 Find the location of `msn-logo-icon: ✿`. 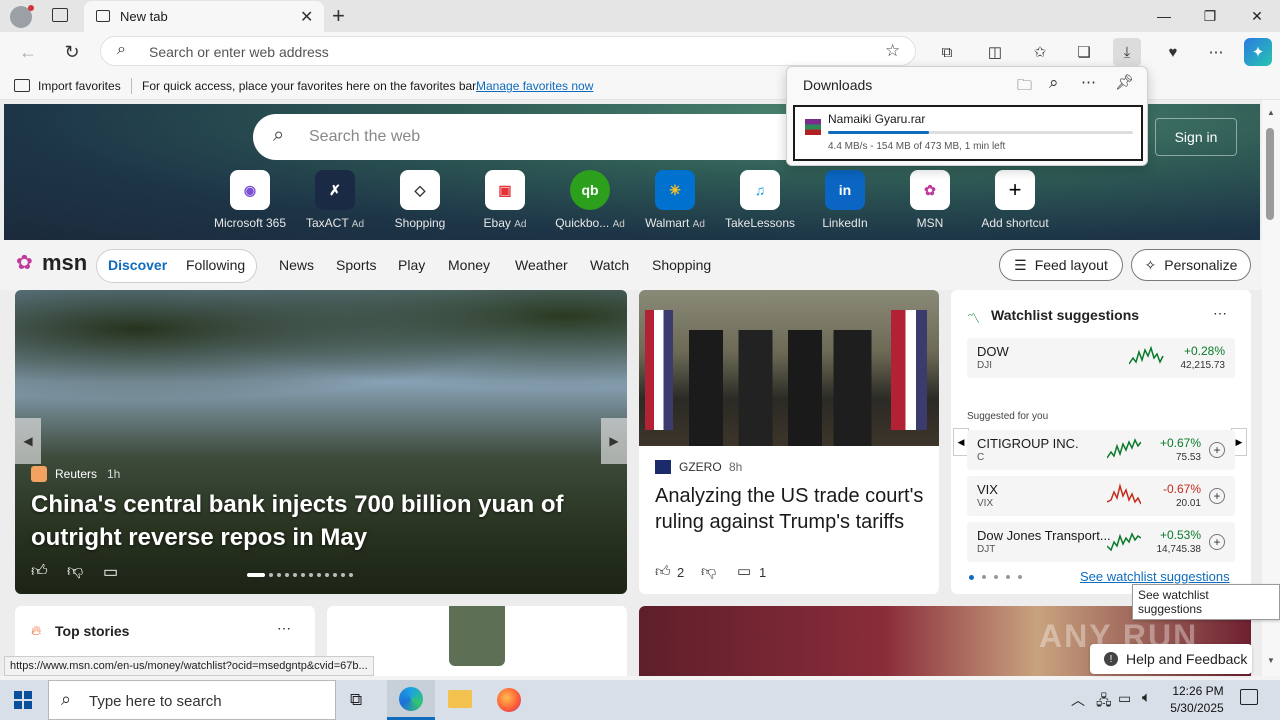

msn-logo-icon: ✿ is located at coordinates (24, 262).